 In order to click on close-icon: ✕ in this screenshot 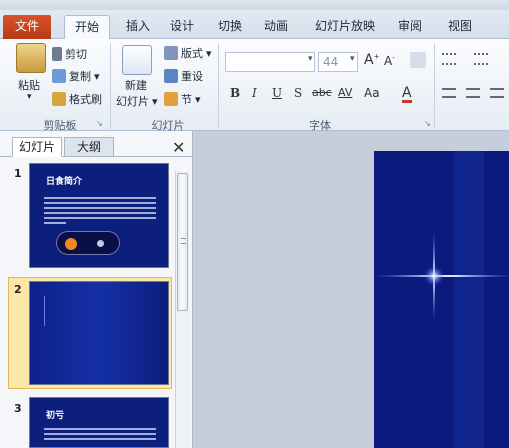, I will do `click(178, 147)`.